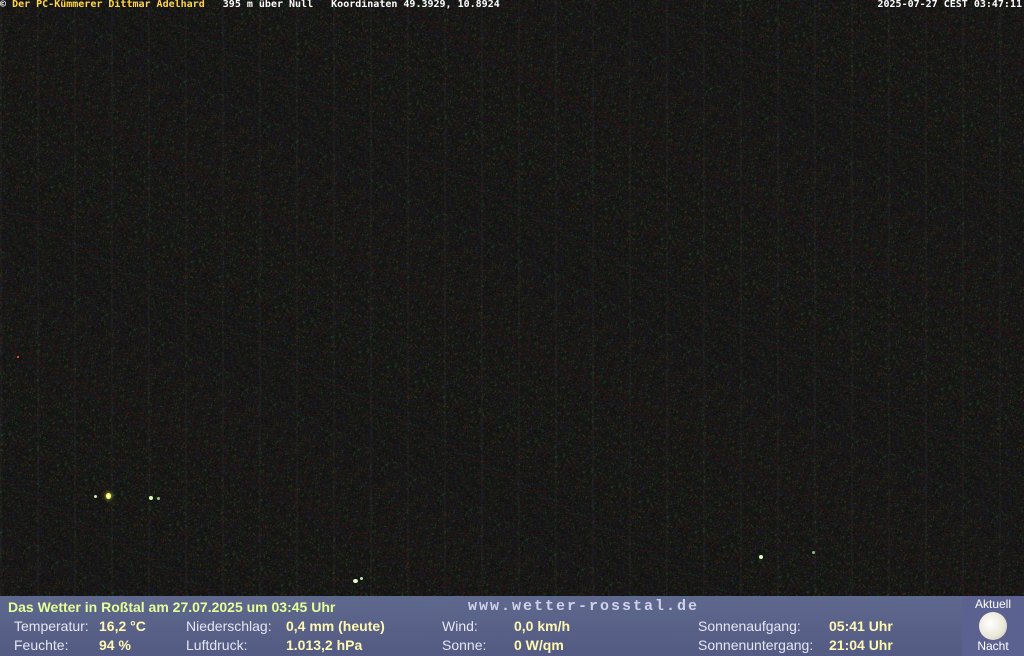 The image size is (1024, 656). Describe the element at coordinates (993, 646) in the screenshot. I see `moon-bottom-label: Nacht` at that location.